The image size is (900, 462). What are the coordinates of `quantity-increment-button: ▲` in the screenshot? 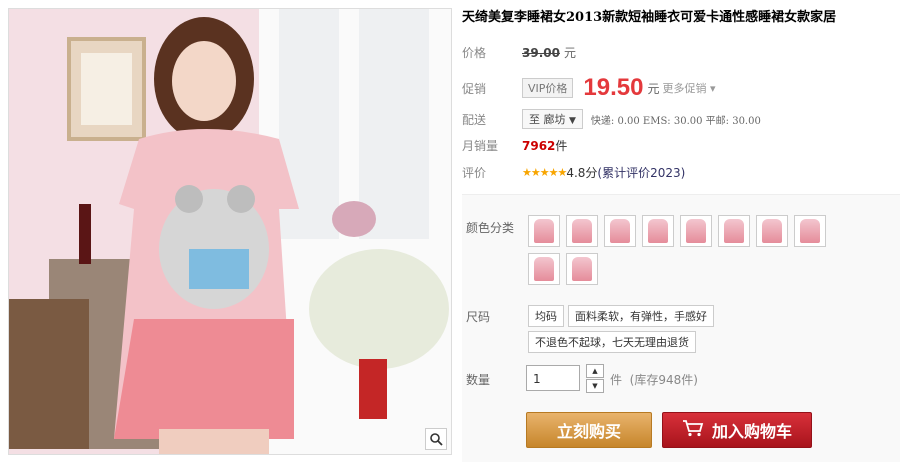 It's located at (595, 371).